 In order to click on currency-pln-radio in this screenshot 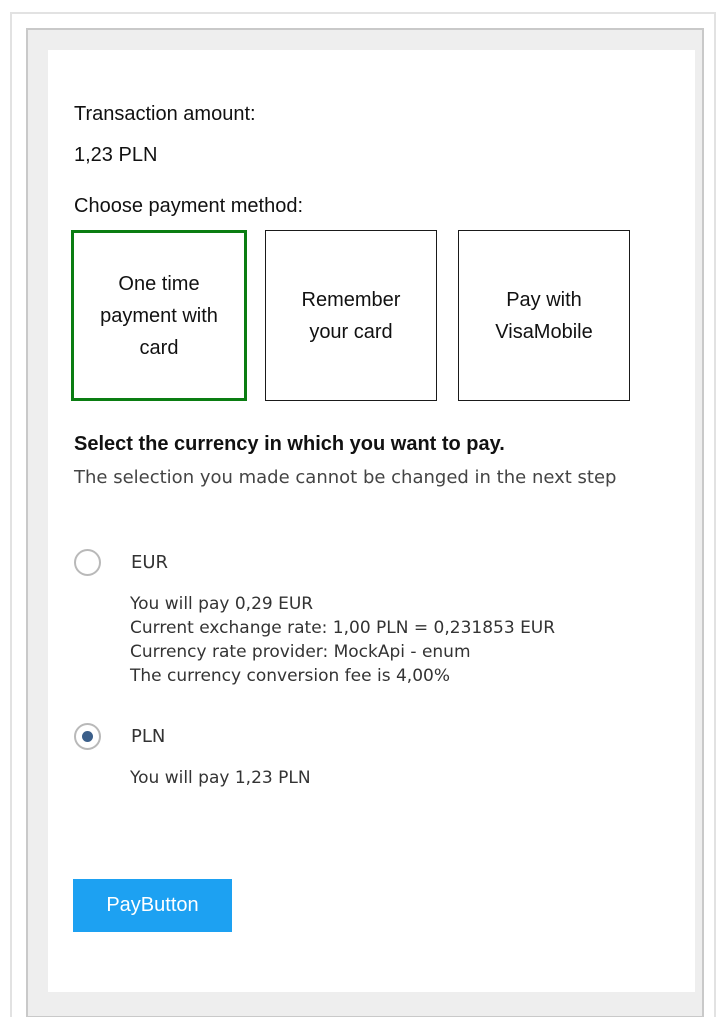, I will do `click(87, 736)`.